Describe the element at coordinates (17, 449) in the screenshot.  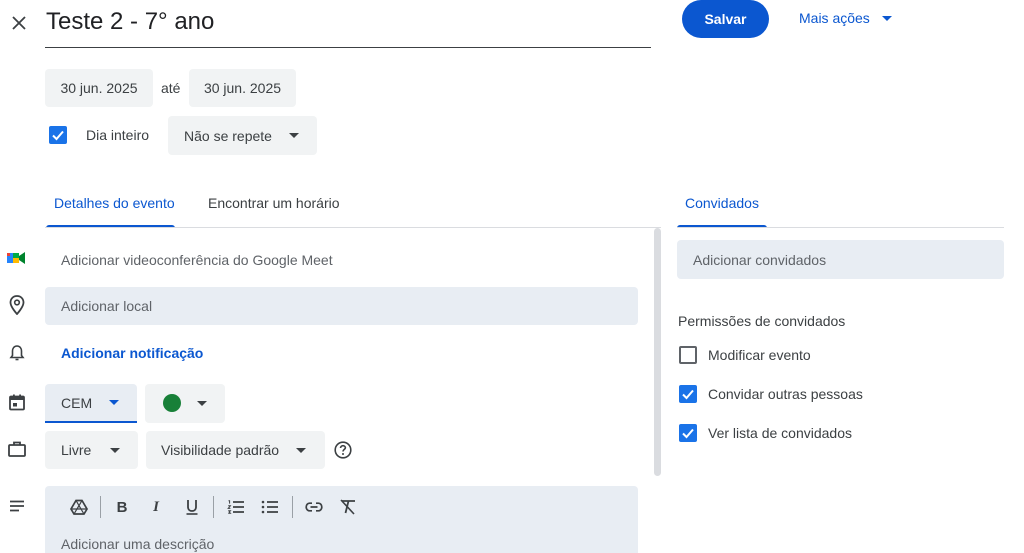
I see `briefcase-icon` at that location.